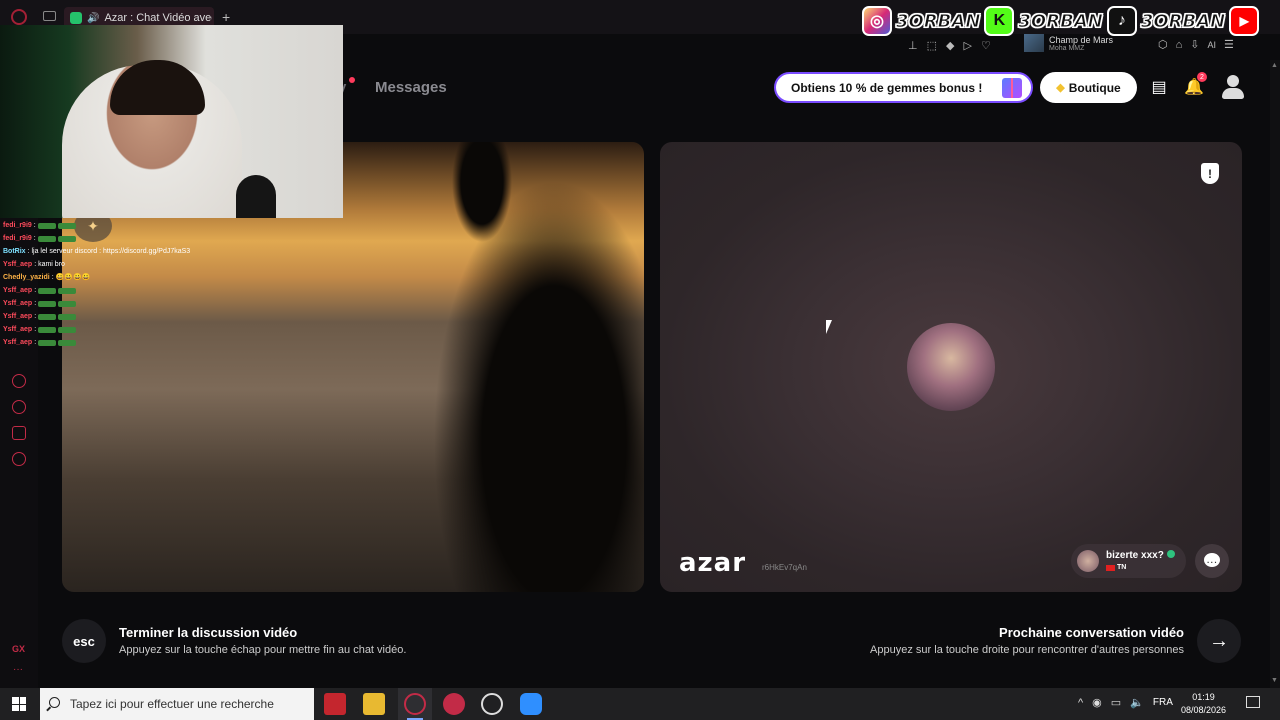 The height and width of the screenshot is (720, 1280). What do you see at coordinates (18, 669) in the screenshot?
I see `more-icon: ···` at bounding box center [18, 669].